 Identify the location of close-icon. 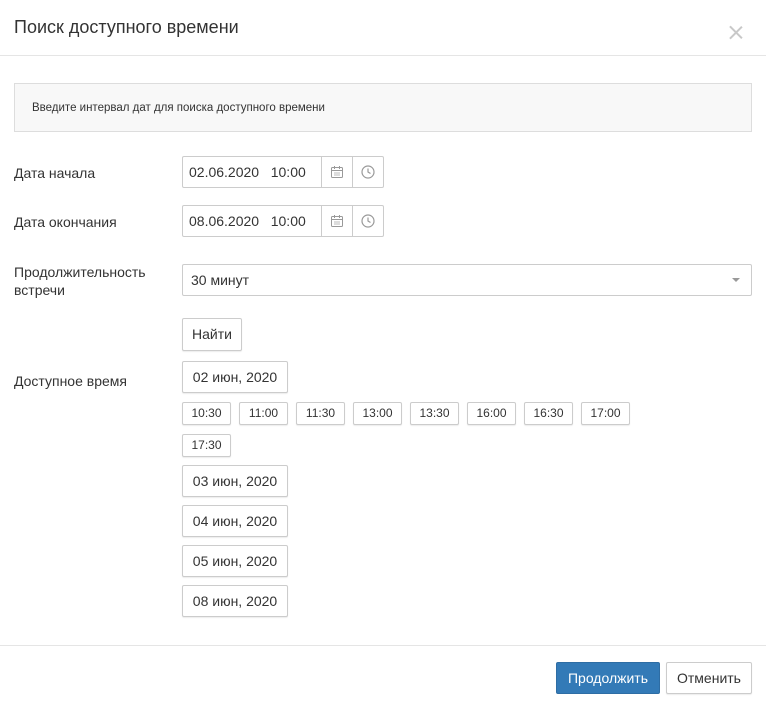
(736, 33).